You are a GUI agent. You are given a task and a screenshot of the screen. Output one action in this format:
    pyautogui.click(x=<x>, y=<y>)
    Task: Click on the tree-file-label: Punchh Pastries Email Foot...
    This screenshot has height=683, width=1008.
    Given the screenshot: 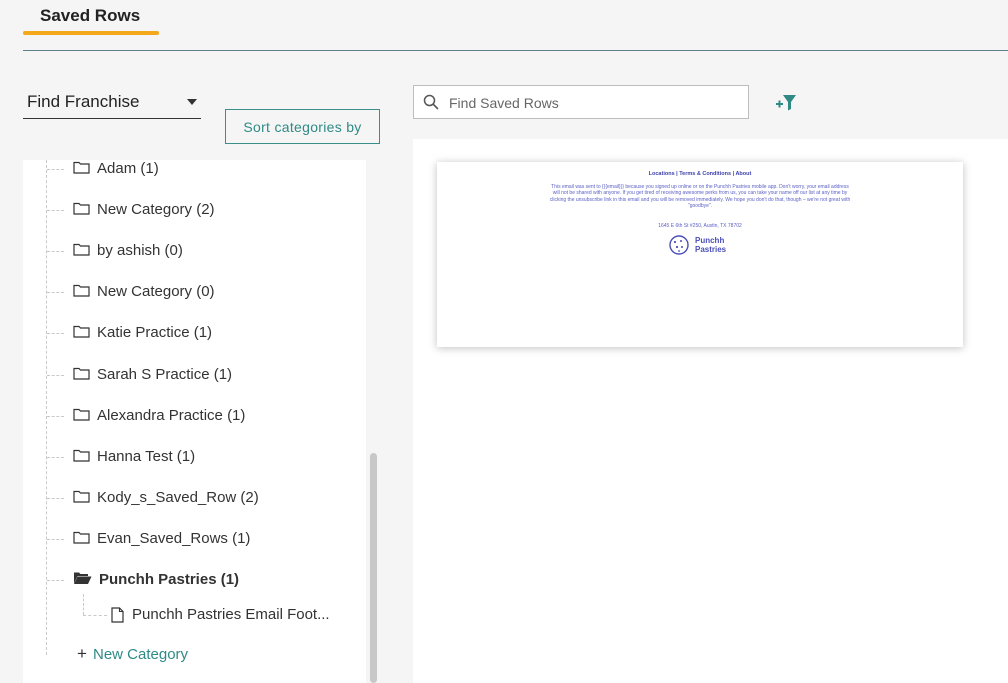 What is the action you would take?
    pyautogui.click(x=231, y=614)
    